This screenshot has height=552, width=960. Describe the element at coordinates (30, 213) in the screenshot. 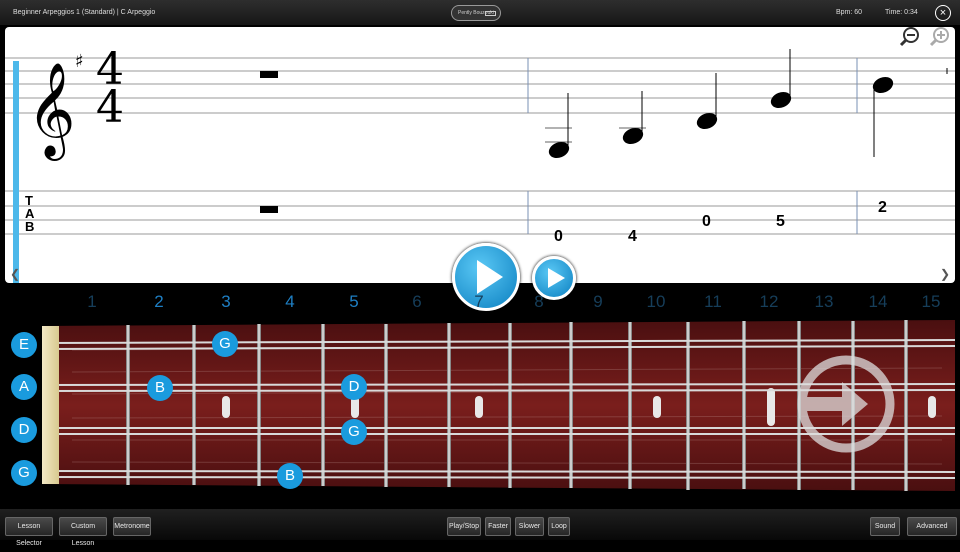

I see `tab-label: T A B` at that location.